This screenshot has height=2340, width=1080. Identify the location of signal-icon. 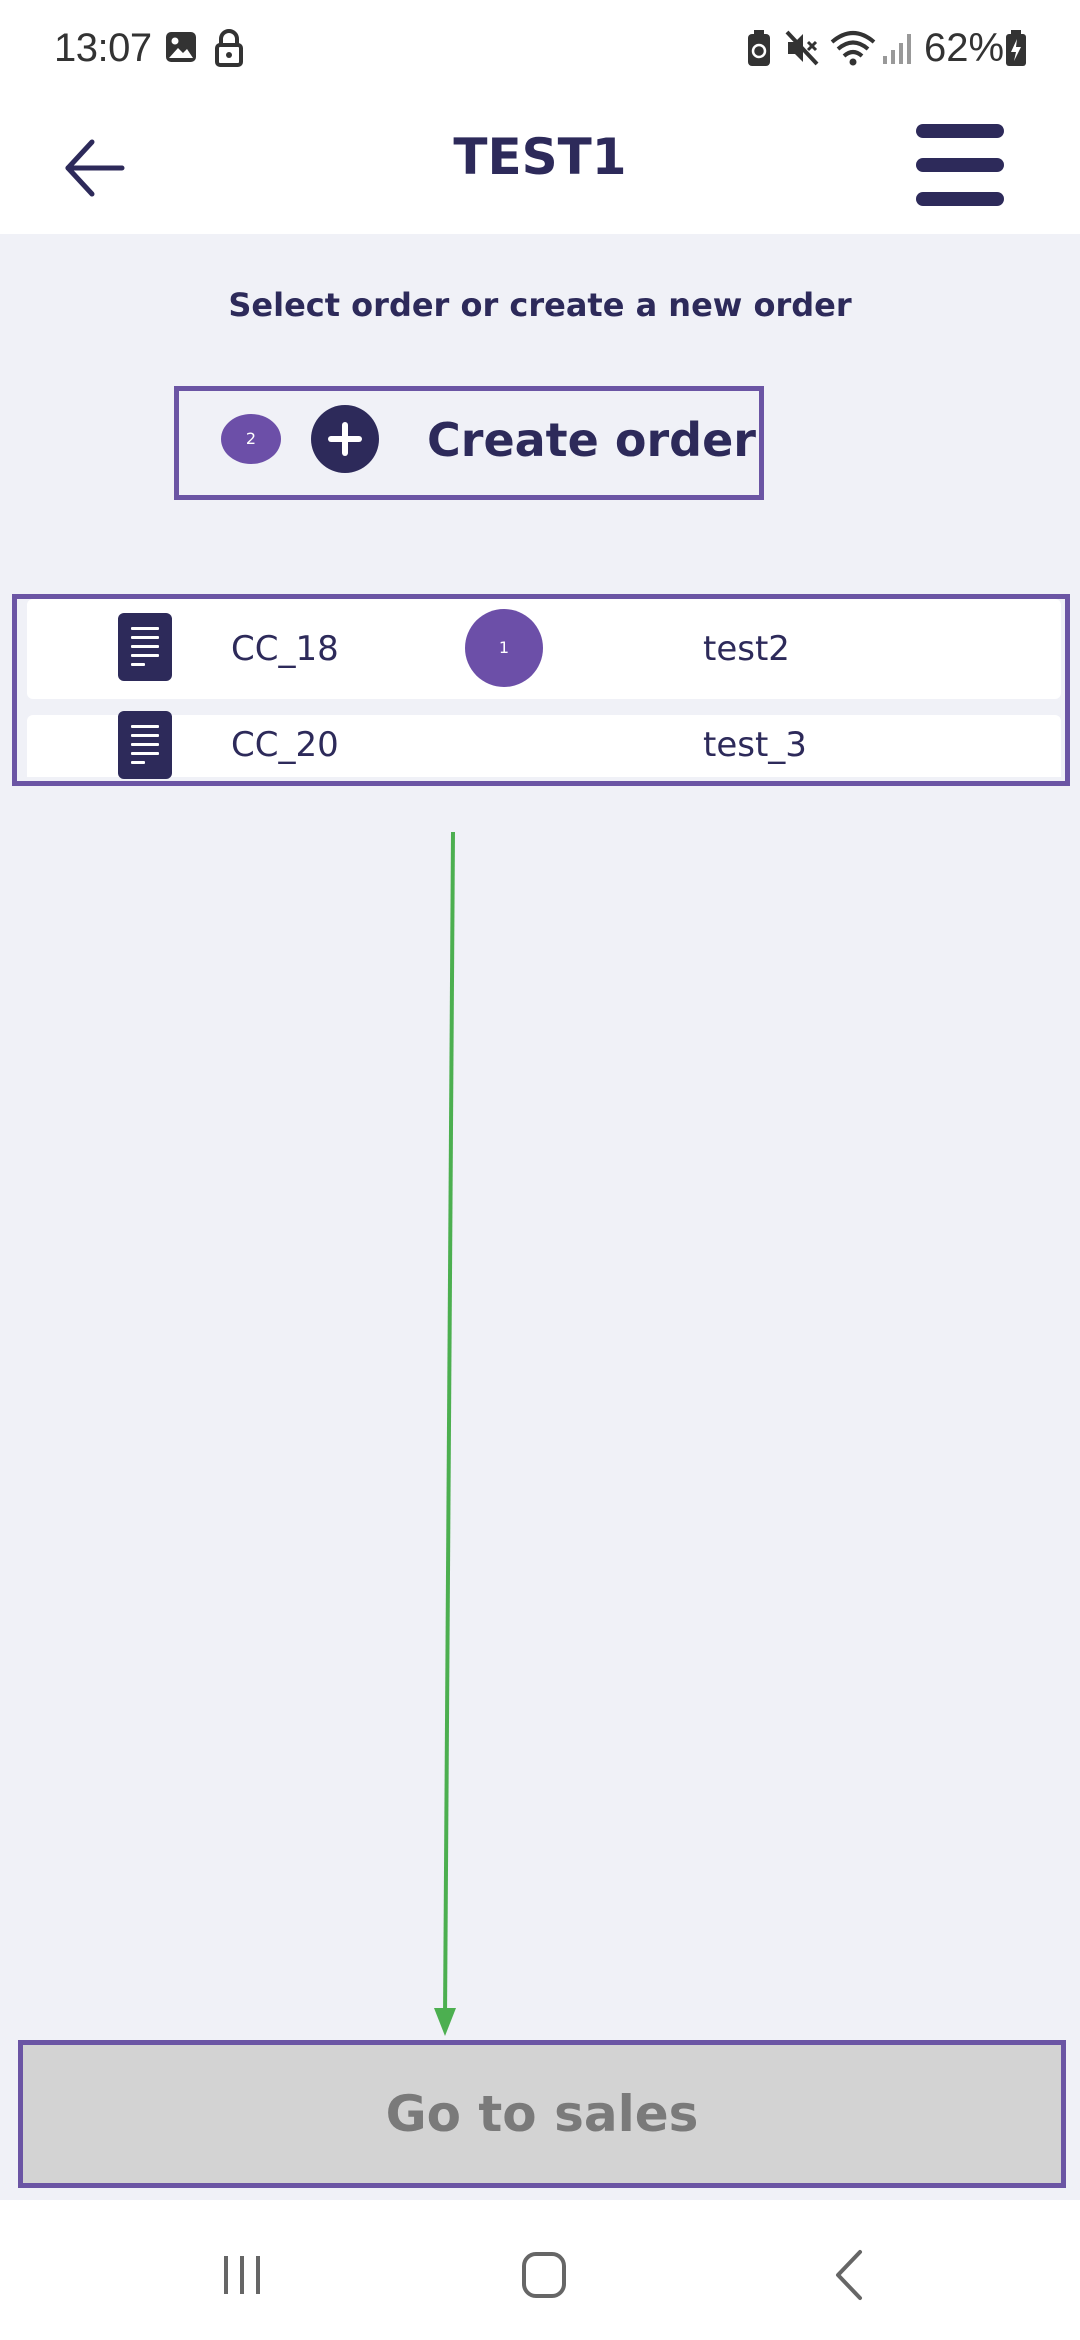
(898, 50).